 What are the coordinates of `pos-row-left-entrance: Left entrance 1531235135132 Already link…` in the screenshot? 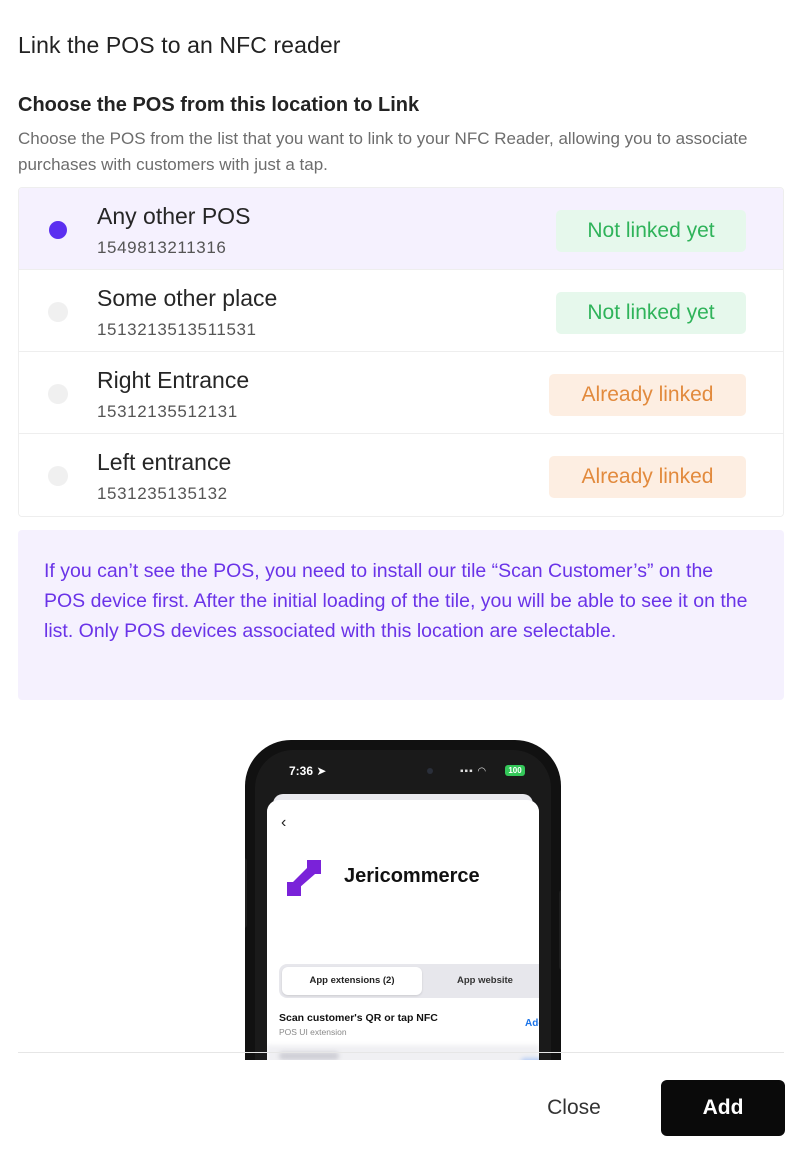 It's located at (401, 475).